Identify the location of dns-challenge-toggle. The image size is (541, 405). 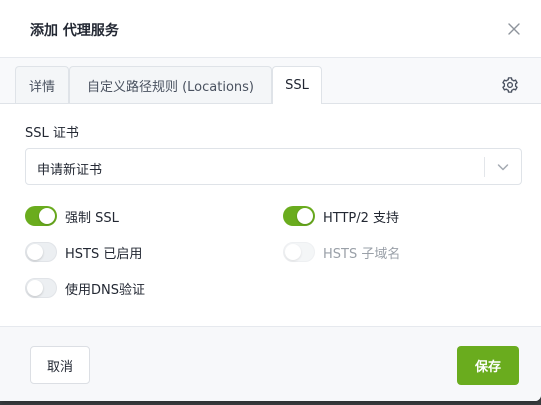
(41, 288).